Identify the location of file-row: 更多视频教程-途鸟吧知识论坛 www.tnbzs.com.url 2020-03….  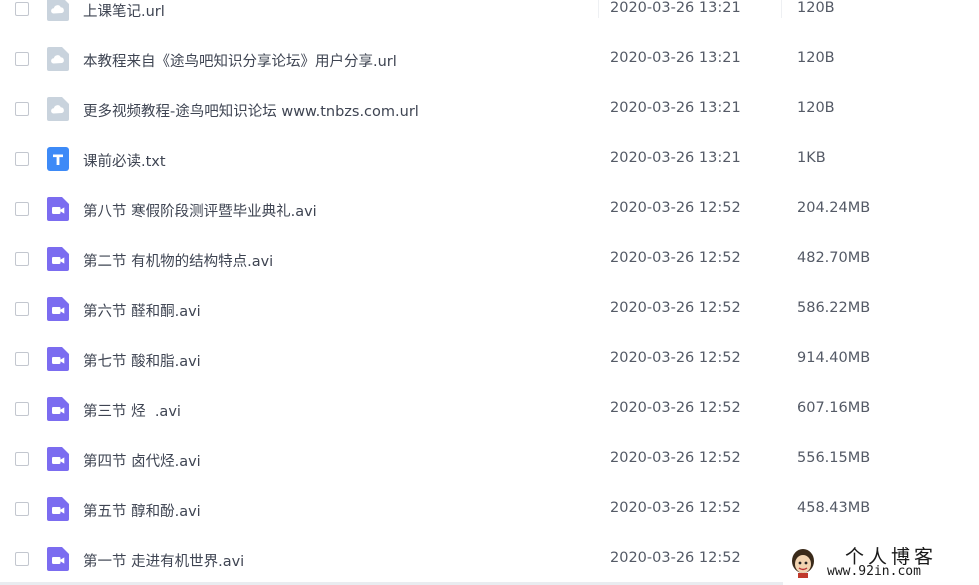
(489, 110).